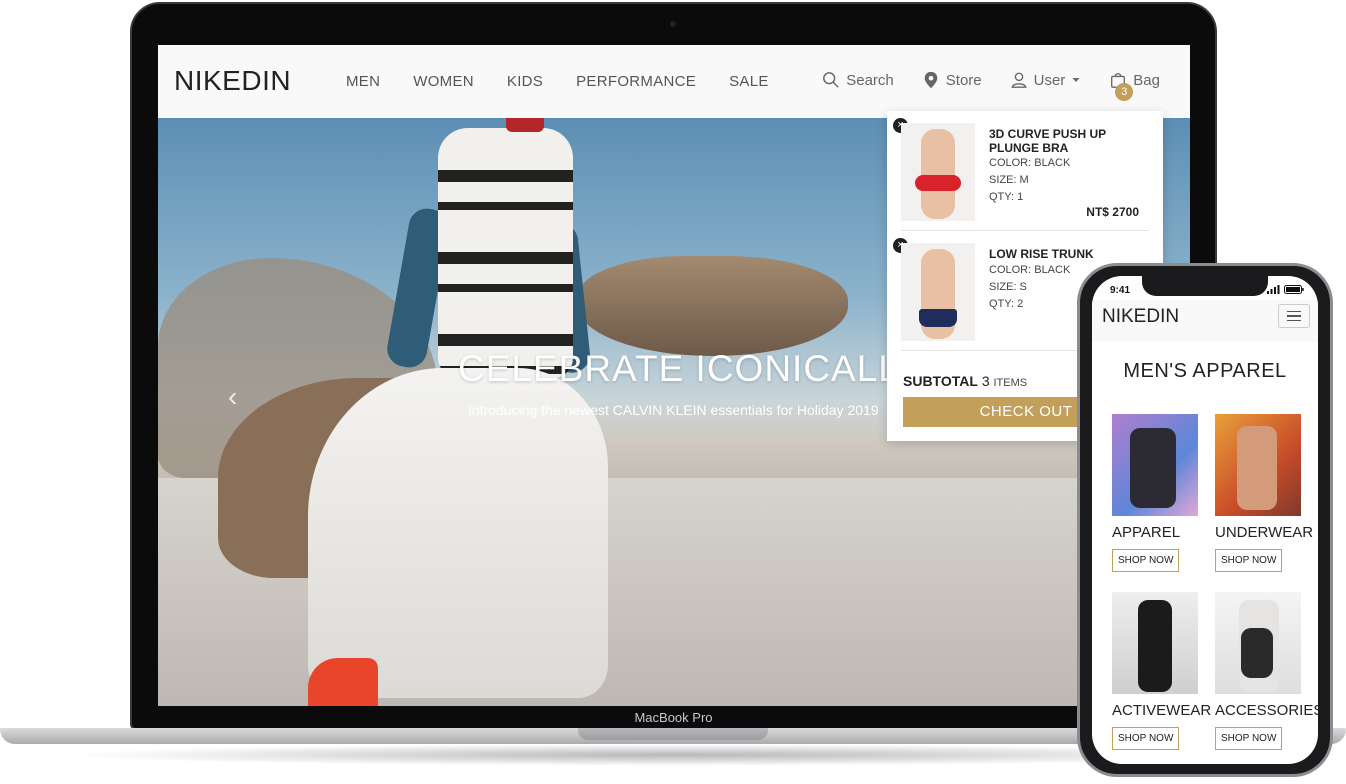 The height and width of the screenshot is (784, 1346). What do you see at coordinates (636, 81) in the screenshot?
I see `nav-item-performance: PERFORMANCE` at bounding box center [636, 81].